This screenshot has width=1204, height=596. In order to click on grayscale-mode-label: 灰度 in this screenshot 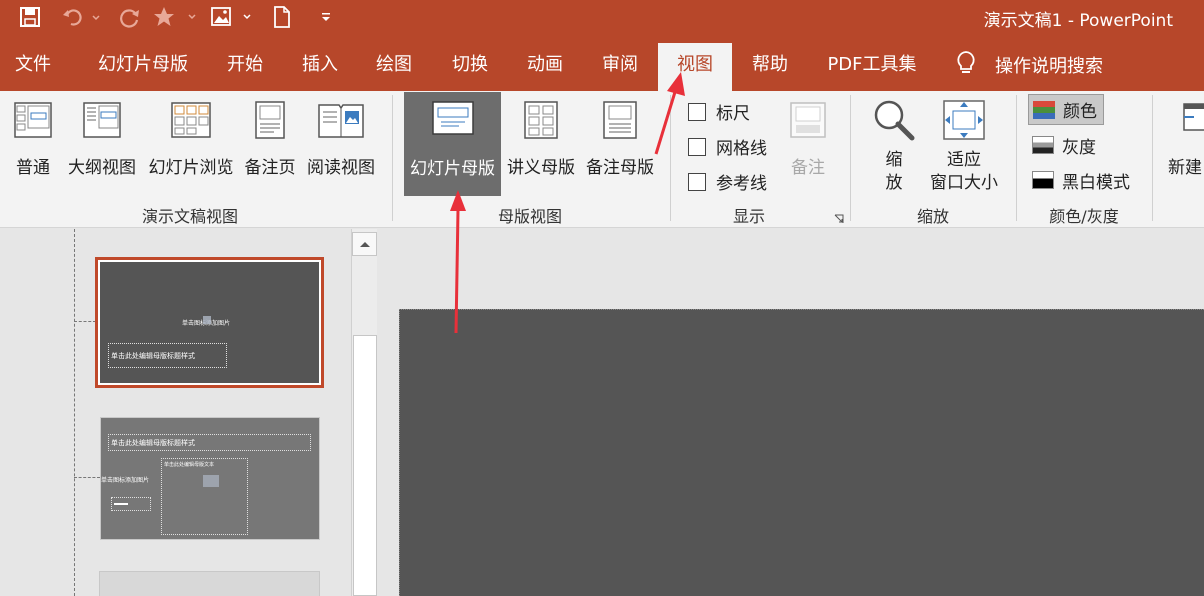, I will do `click(1079, 147)`.